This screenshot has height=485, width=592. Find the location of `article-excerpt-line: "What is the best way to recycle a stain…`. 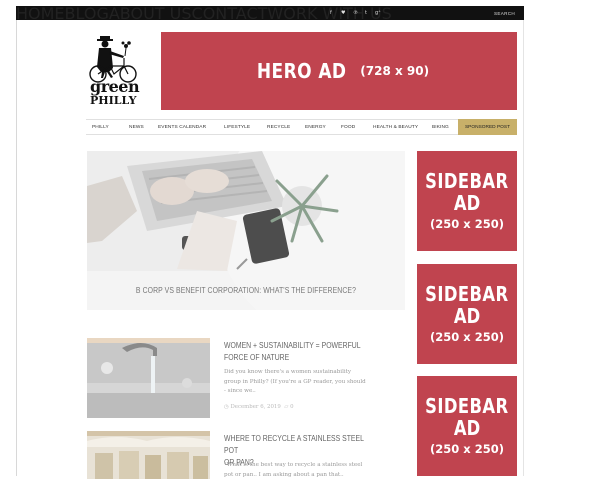

article-excerpt-line: "What is the best way to recycle a stain… is located at coordinates (293, 465).